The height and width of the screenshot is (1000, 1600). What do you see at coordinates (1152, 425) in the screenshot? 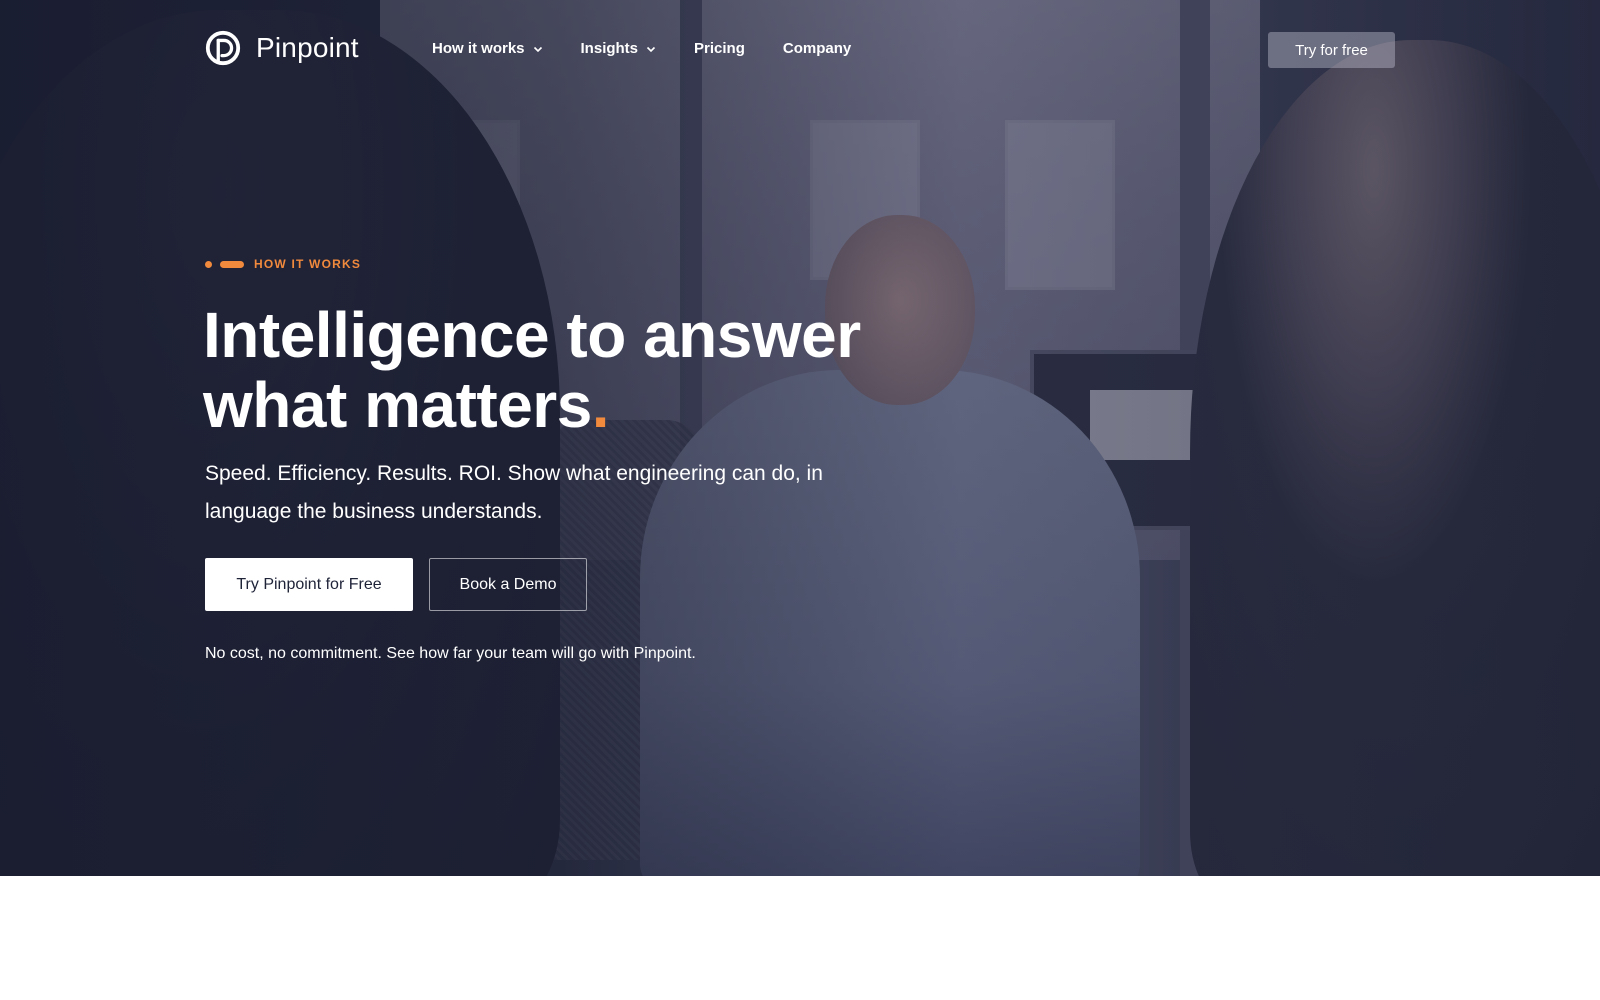
I see `background-photo-laptop-screen` at bounding box center [1152, 425].